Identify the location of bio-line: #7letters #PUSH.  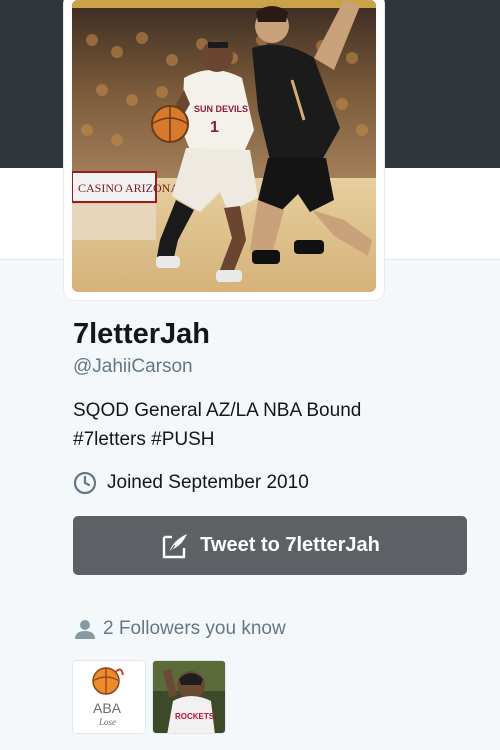
(144, 439).